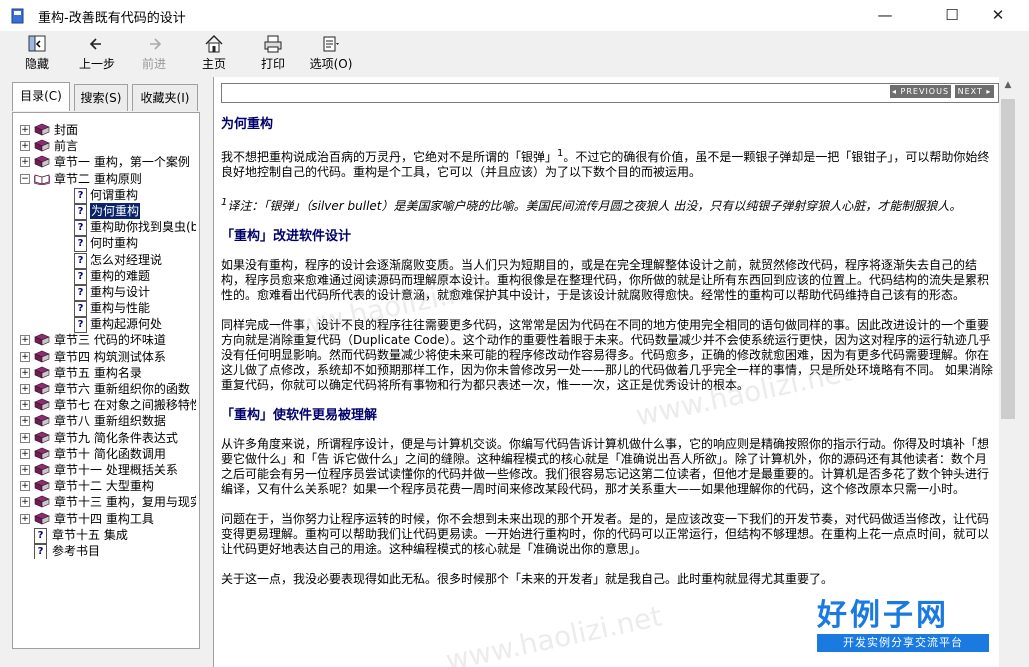  Describe the element at coordinates (95, 44) in the screenshot. I see `back-arrow-icon` at that location.